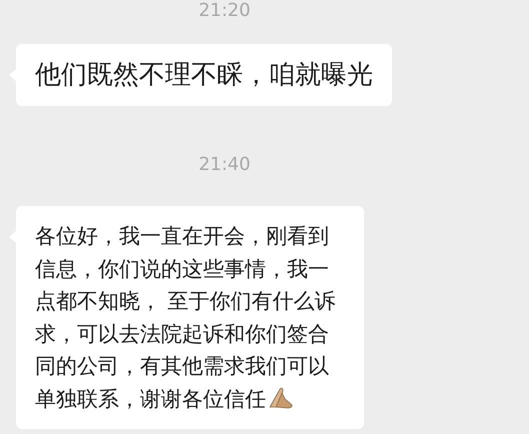 Image resolution: width=529 pixels, height=434 pixels. What do you see at coordinates (224, 11) in the screenshot?
I see `timestamp: 21:20` at bounding box center [224, 11].